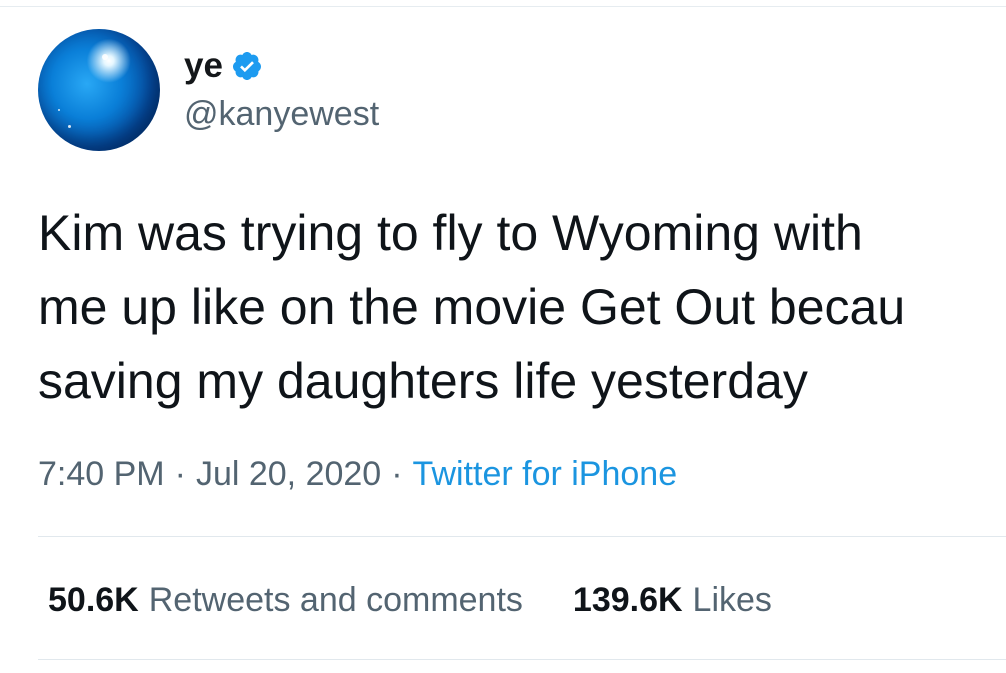 Image resolution: width=1006 pixels, height=673 pixels. I want to click on retweets-count: 50.6K, so click(93, 600).